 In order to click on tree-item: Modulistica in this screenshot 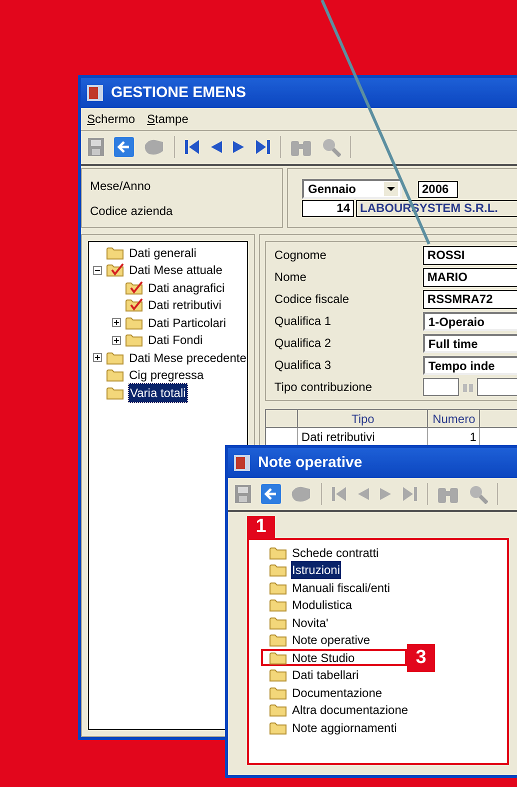, I will do `click(322, 605)`.